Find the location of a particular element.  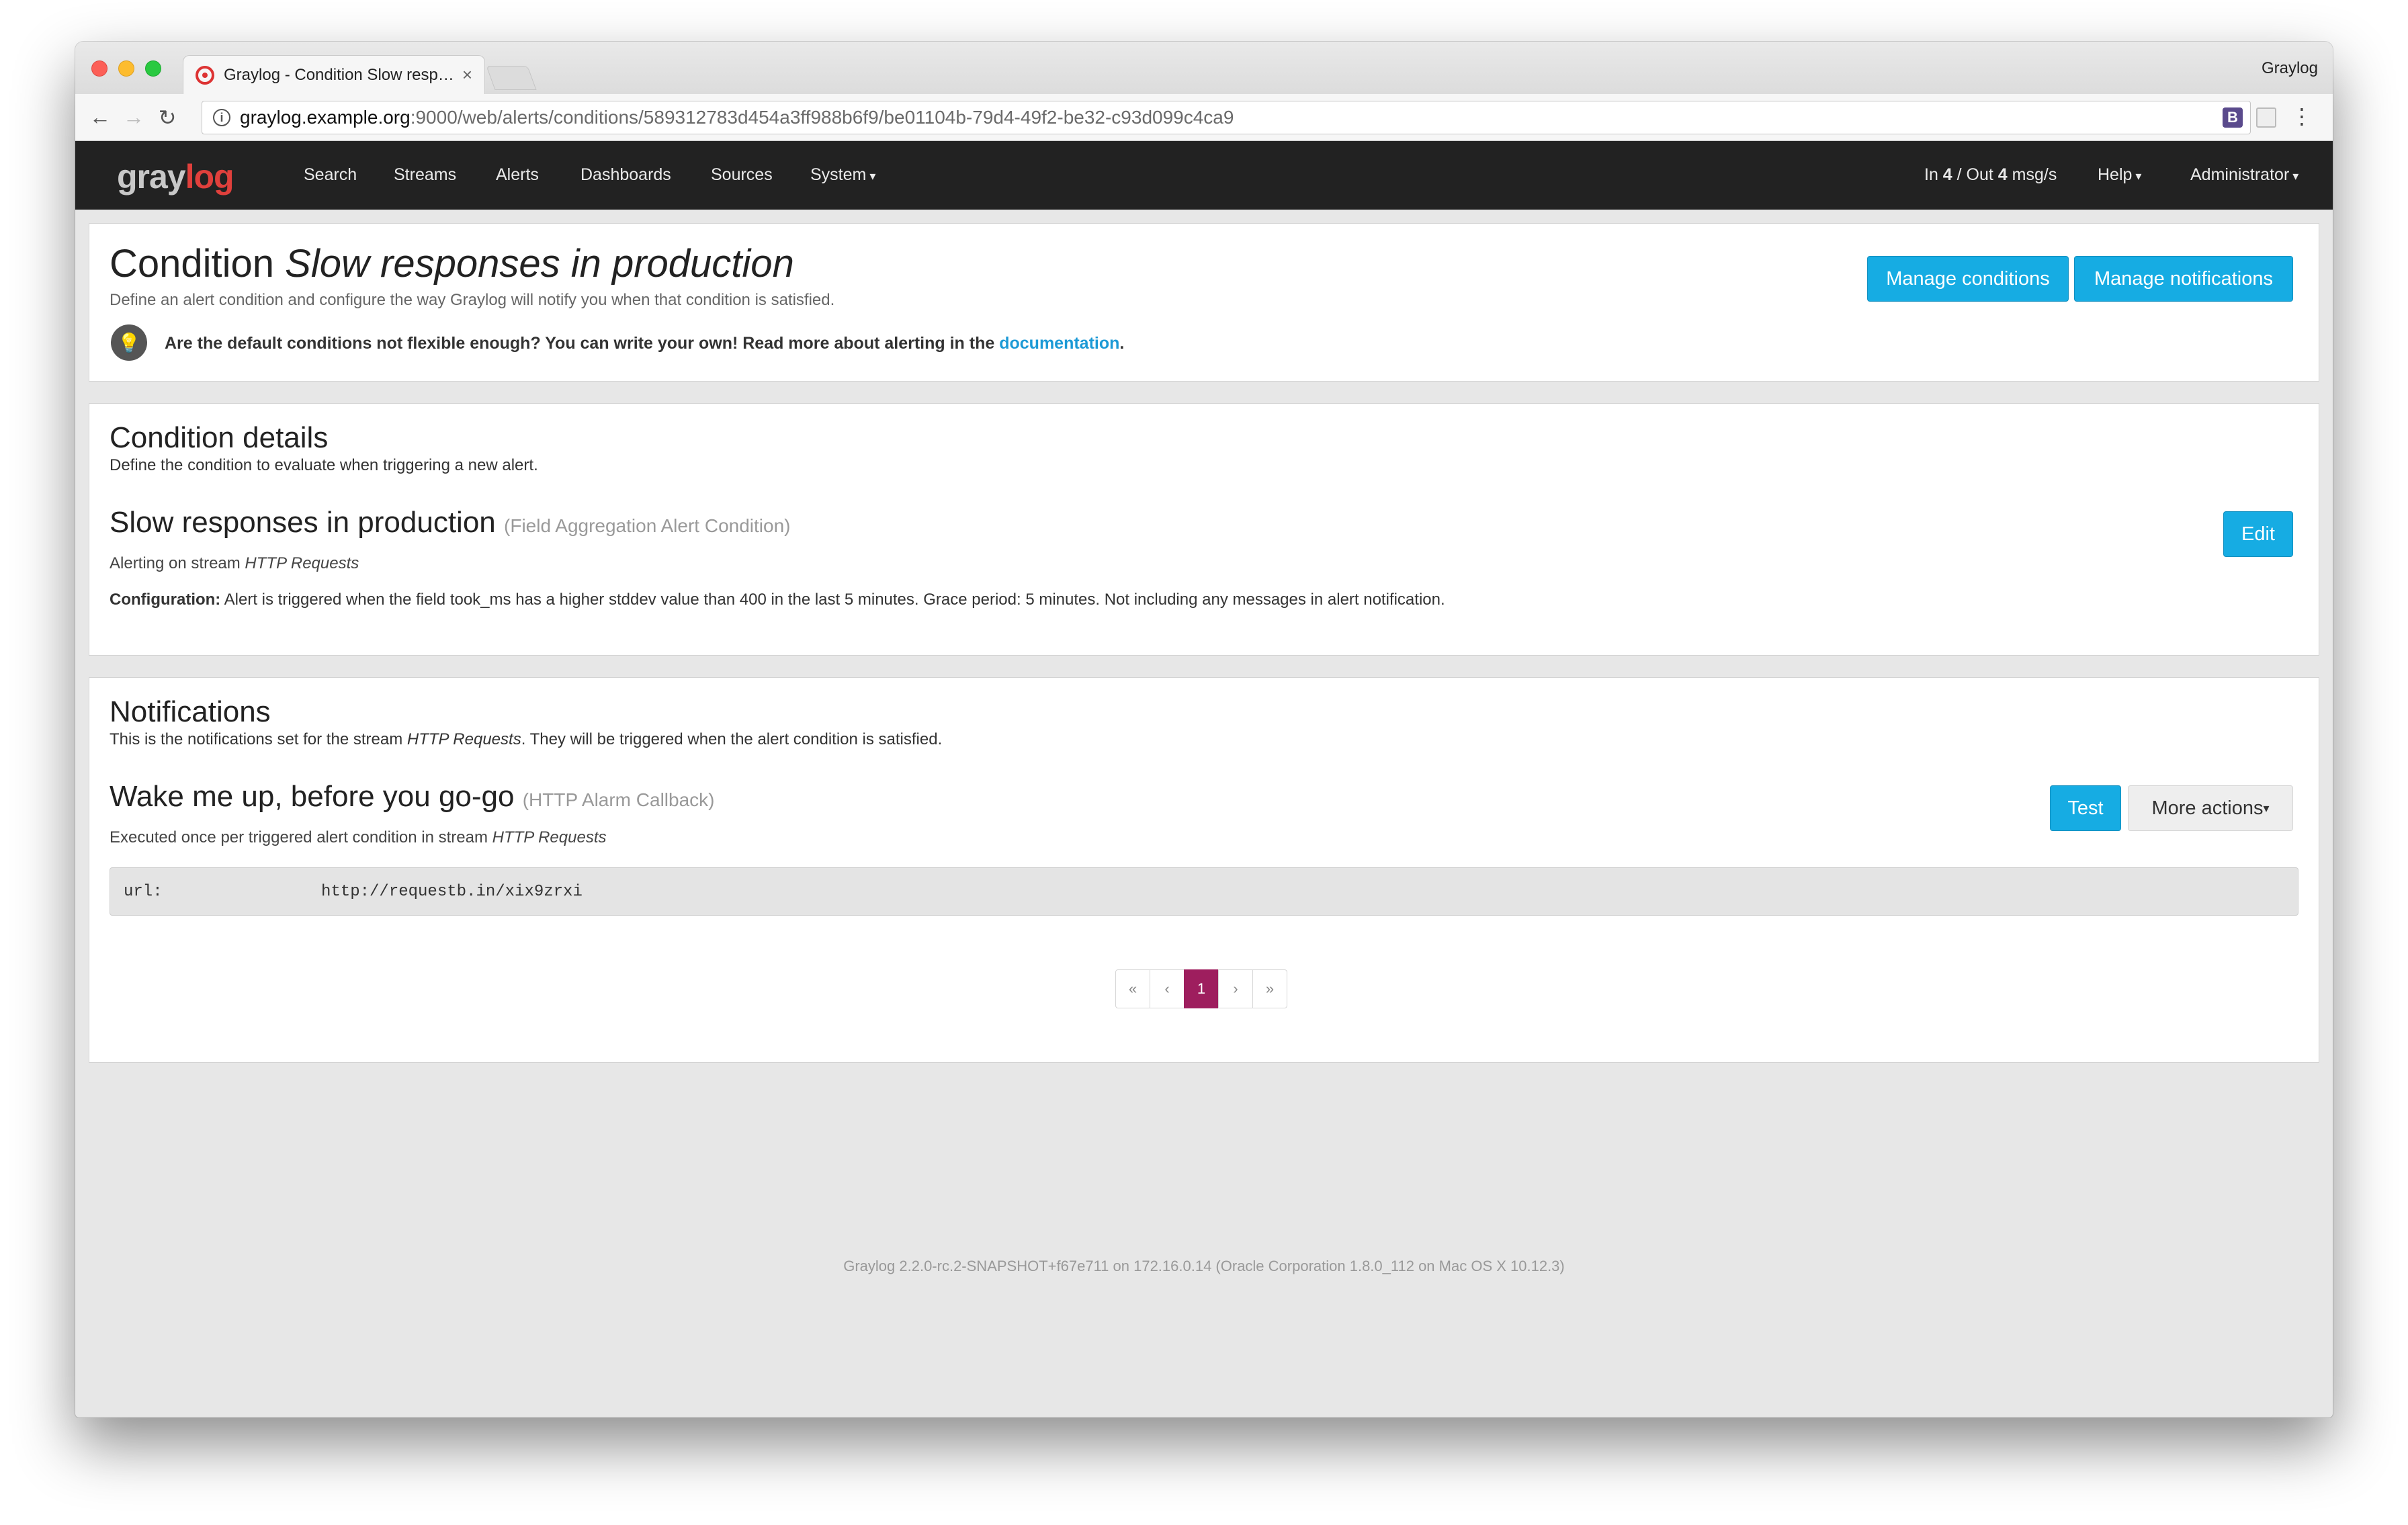

maximize-window-button is located at coordinates (153, 68).